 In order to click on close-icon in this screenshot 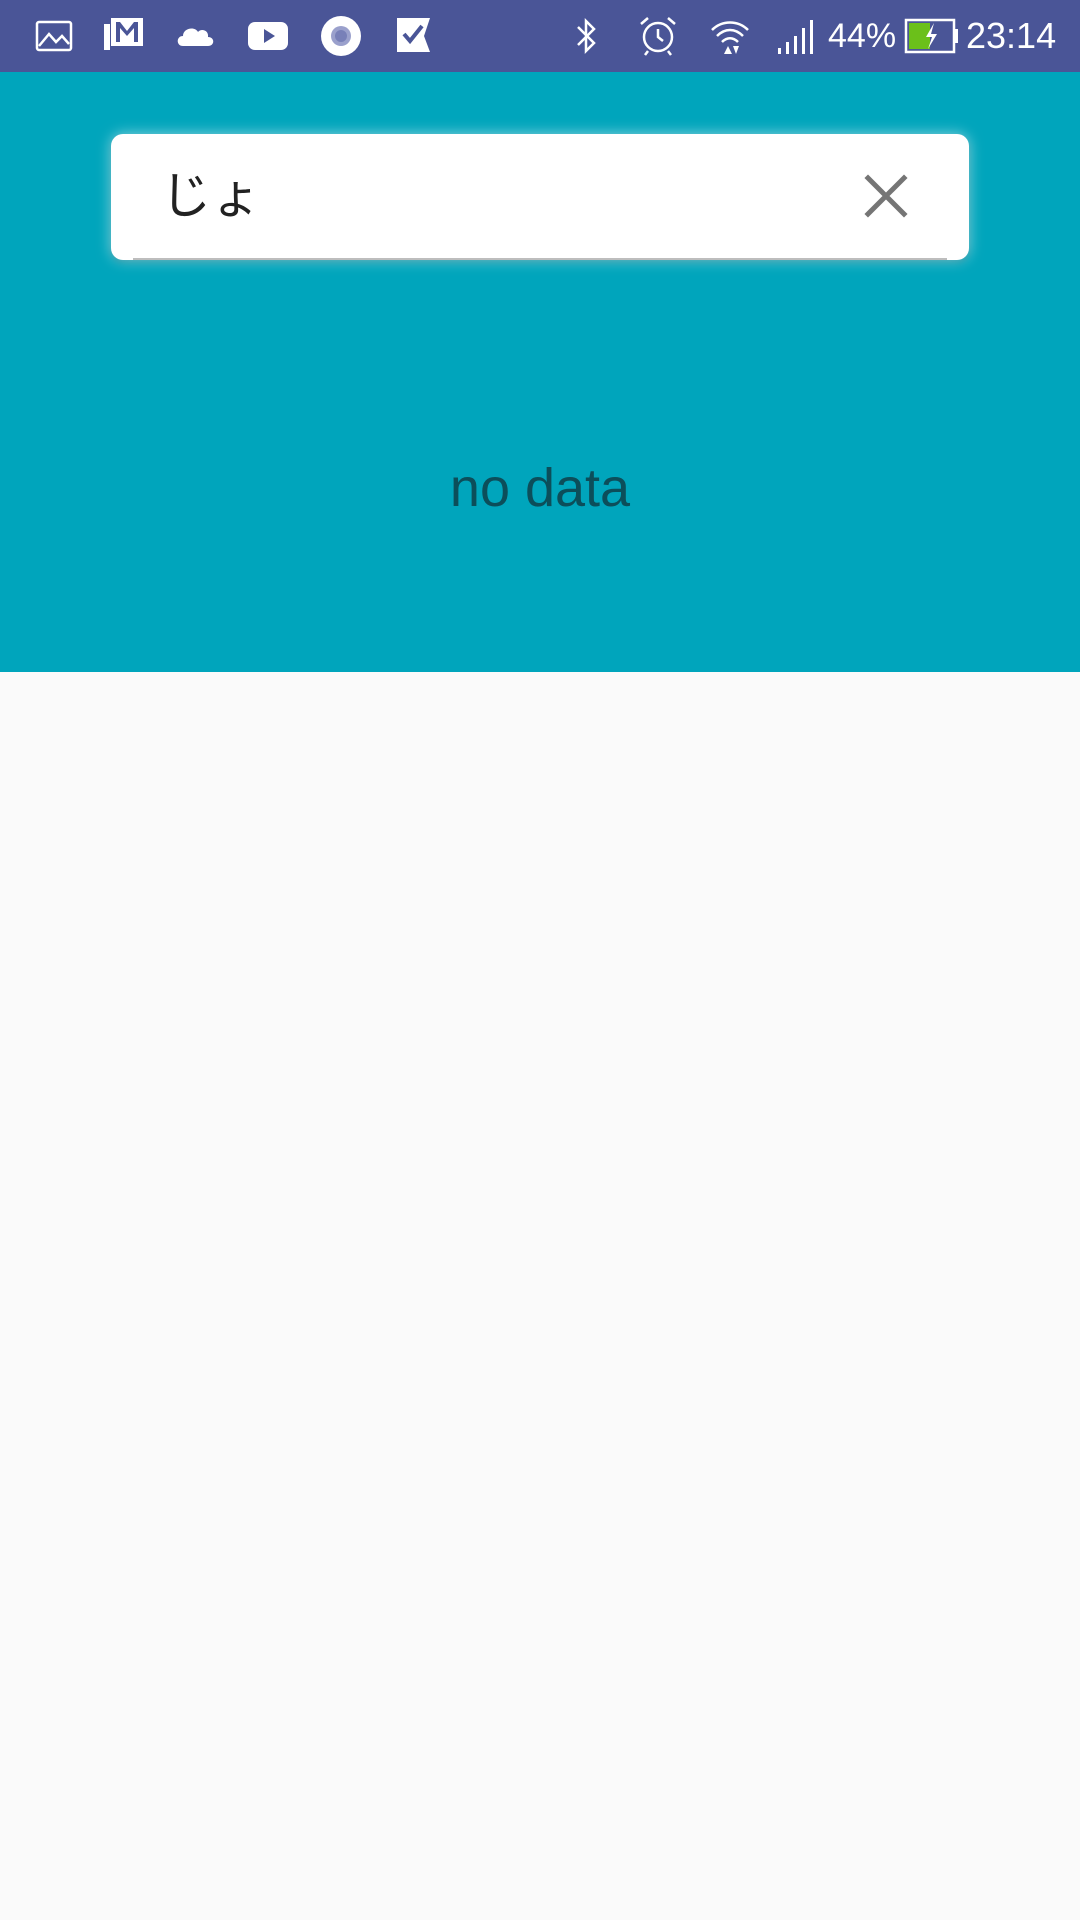, I will do `click(886, 196)`.